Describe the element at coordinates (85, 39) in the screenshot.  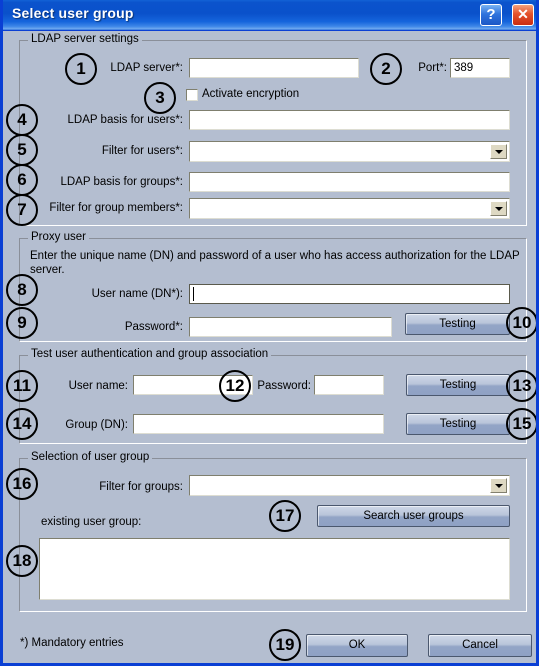
I see `group-title-ldap-server-settings: LDAP server settings` at that location.